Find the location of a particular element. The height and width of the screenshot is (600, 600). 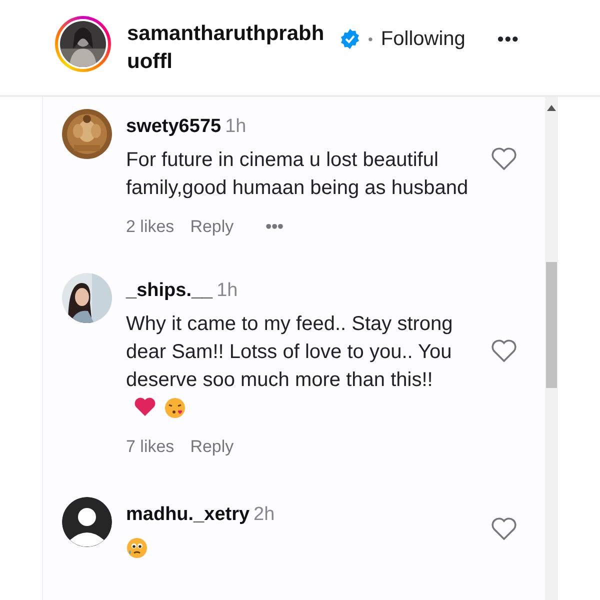

following-button: Following is located at coordinates (423, 39).